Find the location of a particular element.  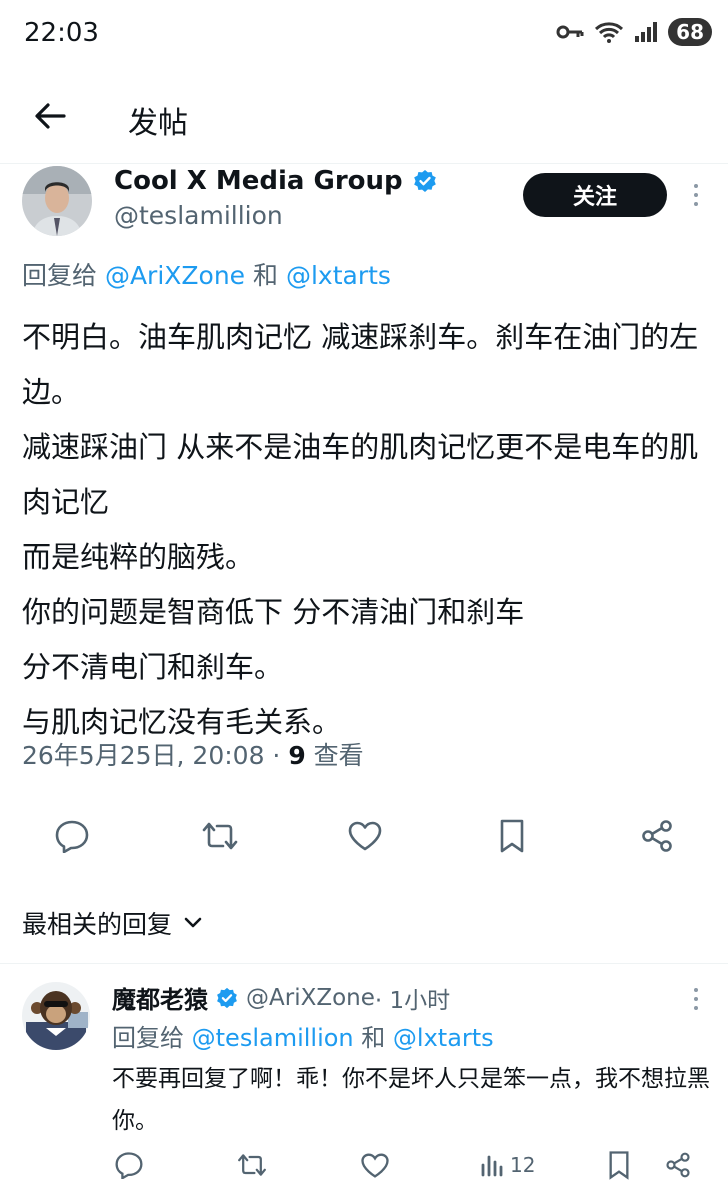

reply-body: 不要再回复了啊！乖！你不是坏人只是笨一点，我不想拉黑你。 is located at coordinates (411, 1100).